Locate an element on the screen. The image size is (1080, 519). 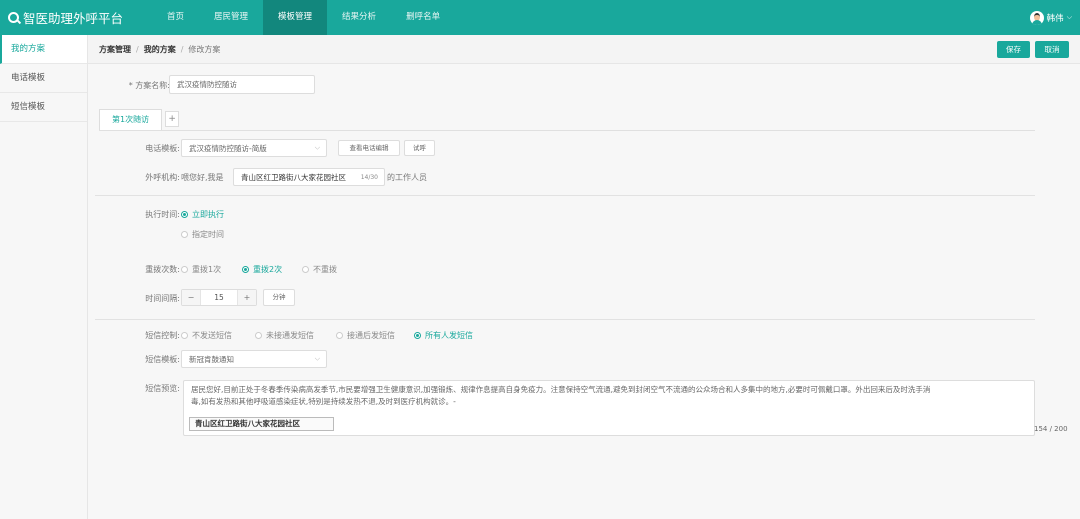
nav-residents: 居民管理 is located at coordinates (231, 17).